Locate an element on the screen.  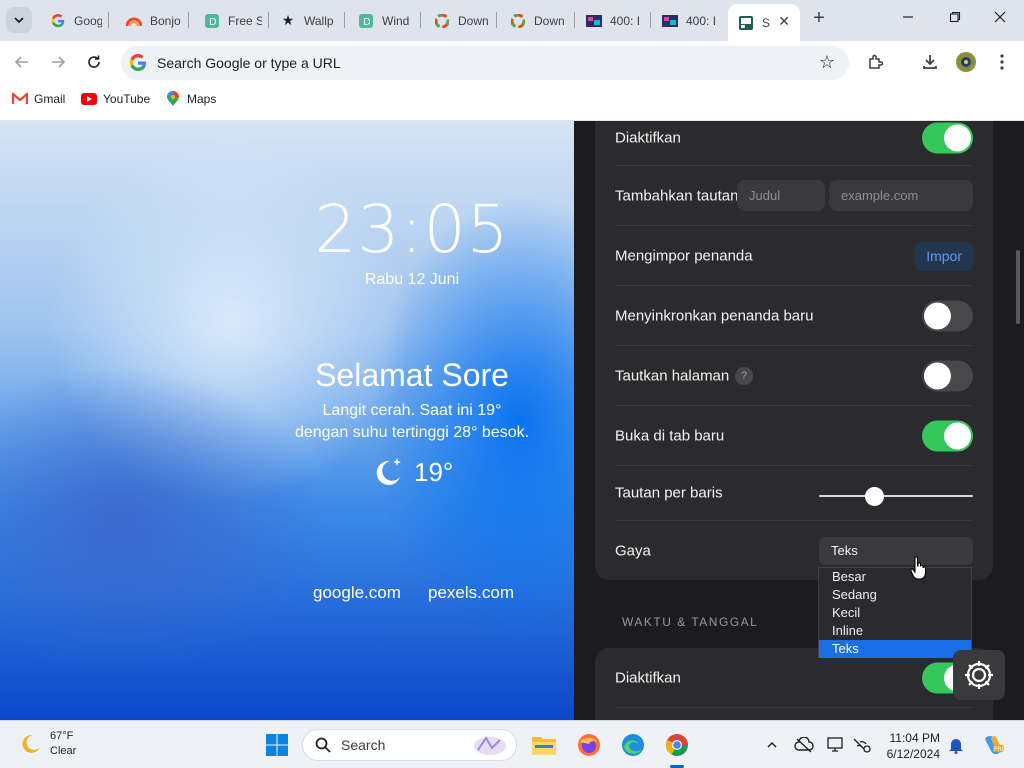
sync-toggle is located at coordinates (947, 315).